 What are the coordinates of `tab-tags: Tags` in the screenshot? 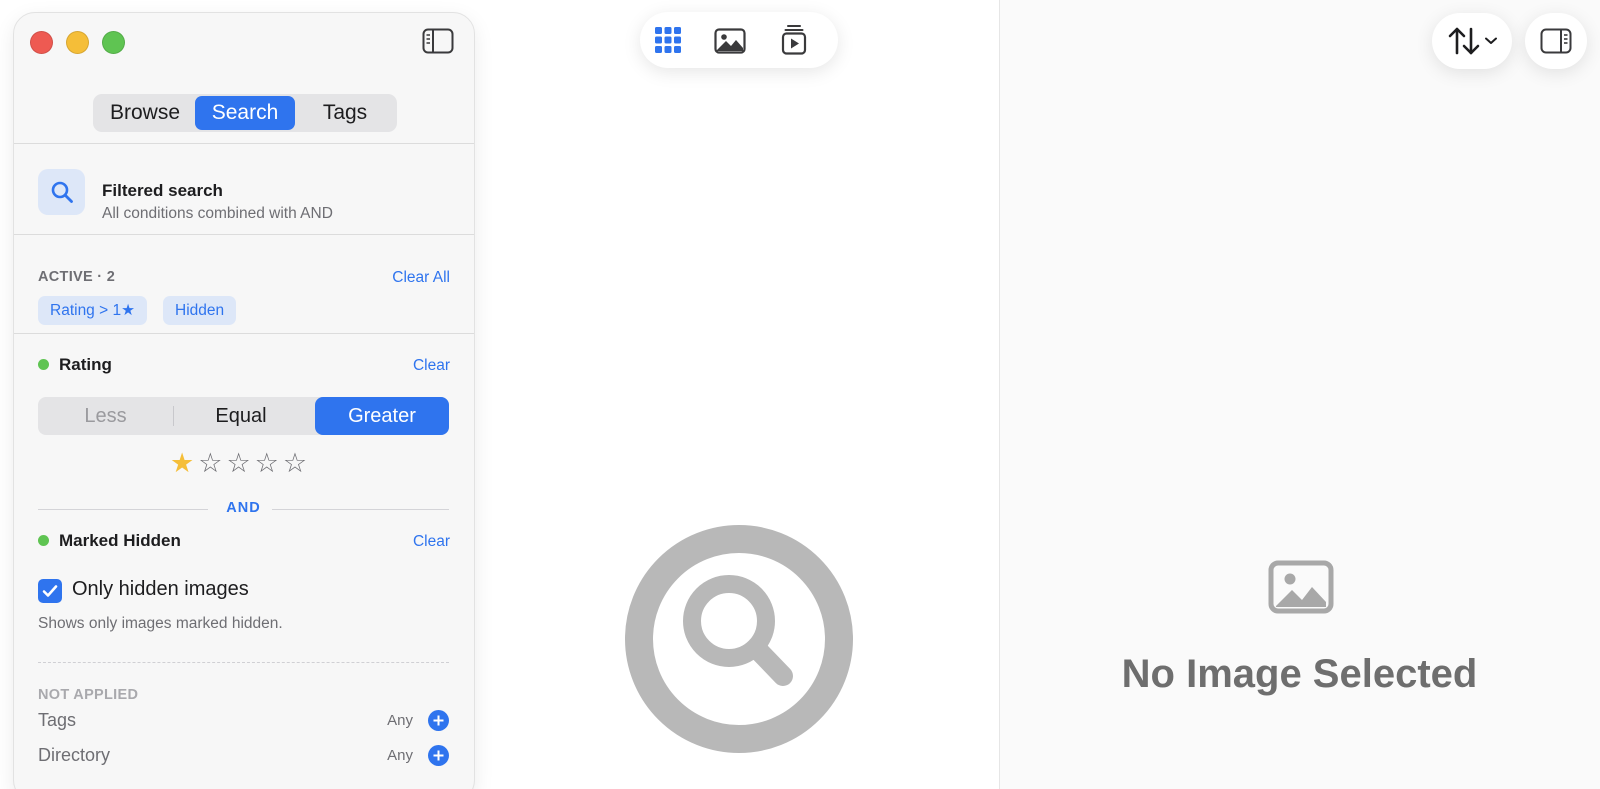 It's located at (345, 113).